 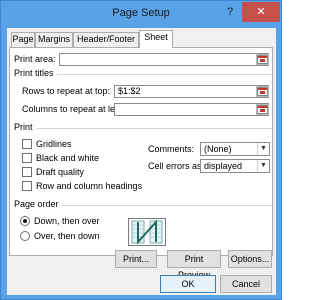 What do you see at coordinates (23, 39) in the screenshot?
I see `tab-page: Page` at bounding box center [23, 39].